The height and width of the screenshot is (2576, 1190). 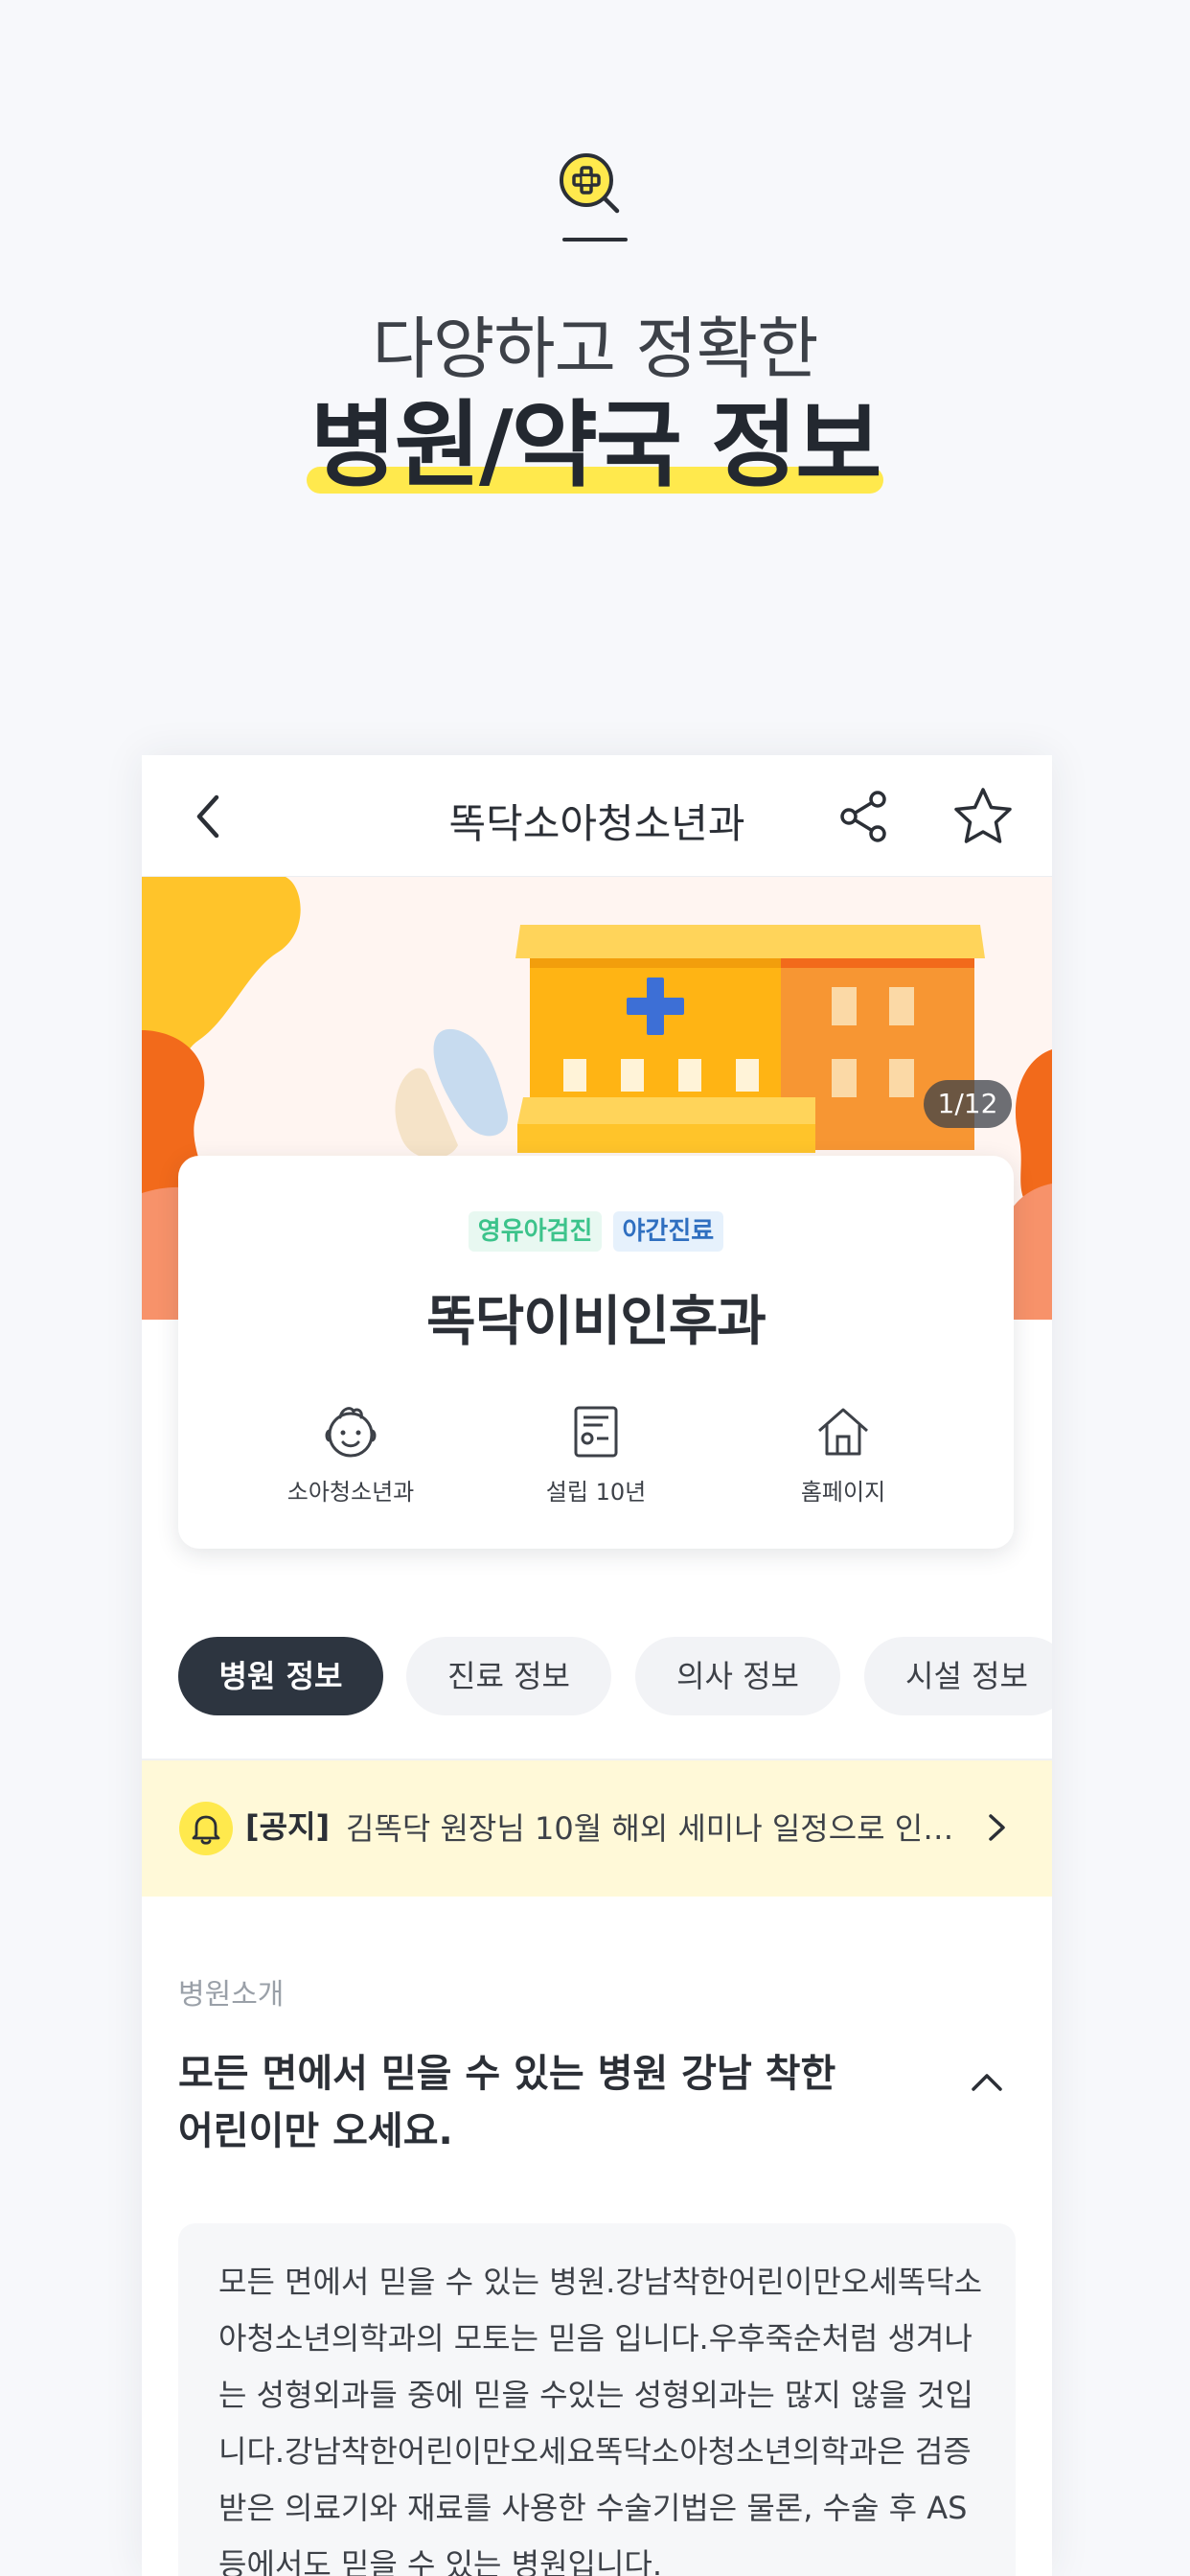 I want to click on clinic-facts: 소아청소년과 설립 10년 홈페이지, so click(x=596, y=1457).